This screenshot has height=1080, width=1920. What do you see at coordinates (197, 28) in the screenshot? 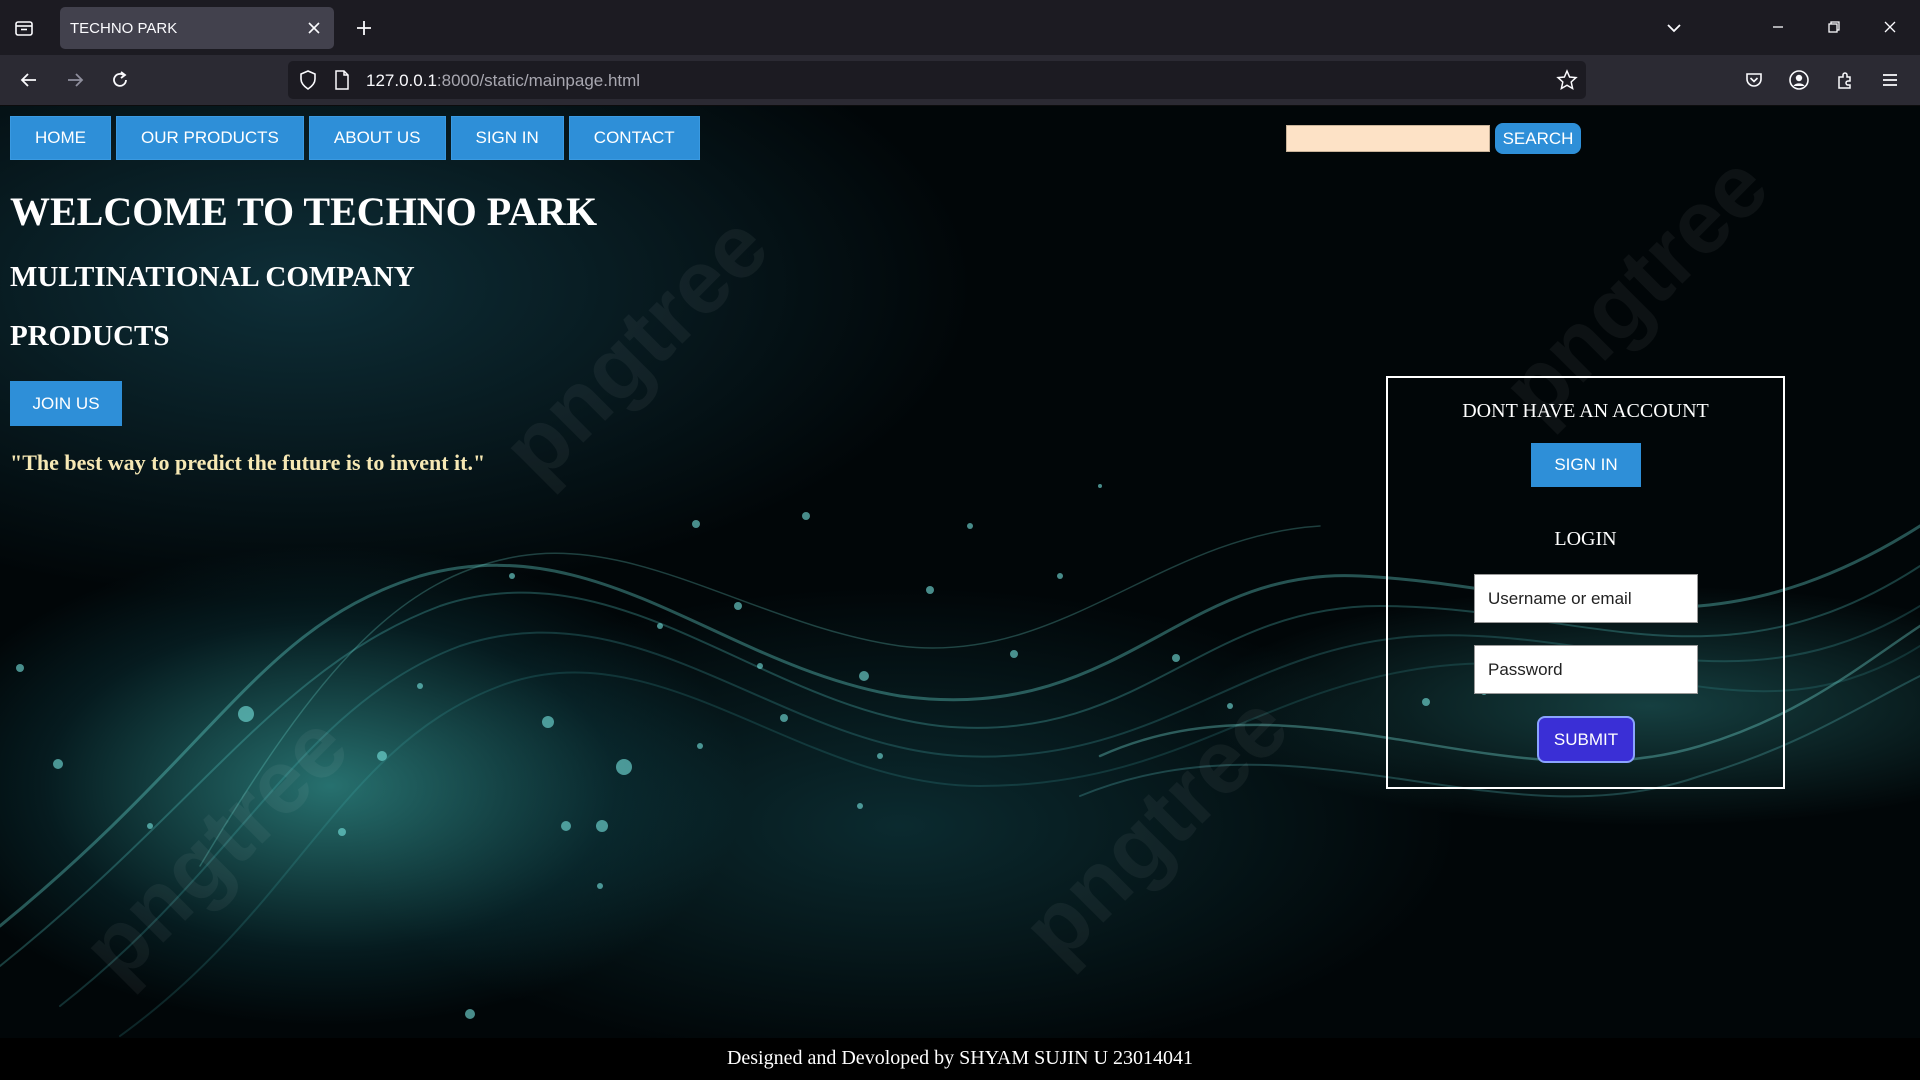
I see `browser-tab: TECHNO PARK` at bounding box center [197, 28].